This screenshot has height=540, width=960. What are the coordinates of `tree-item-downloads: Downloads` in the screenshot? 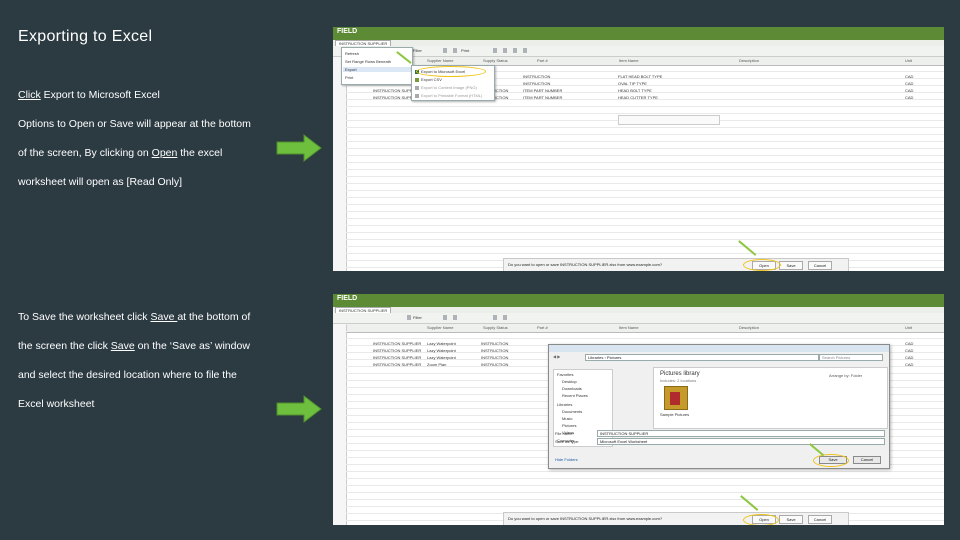 It's located at (572, 388).